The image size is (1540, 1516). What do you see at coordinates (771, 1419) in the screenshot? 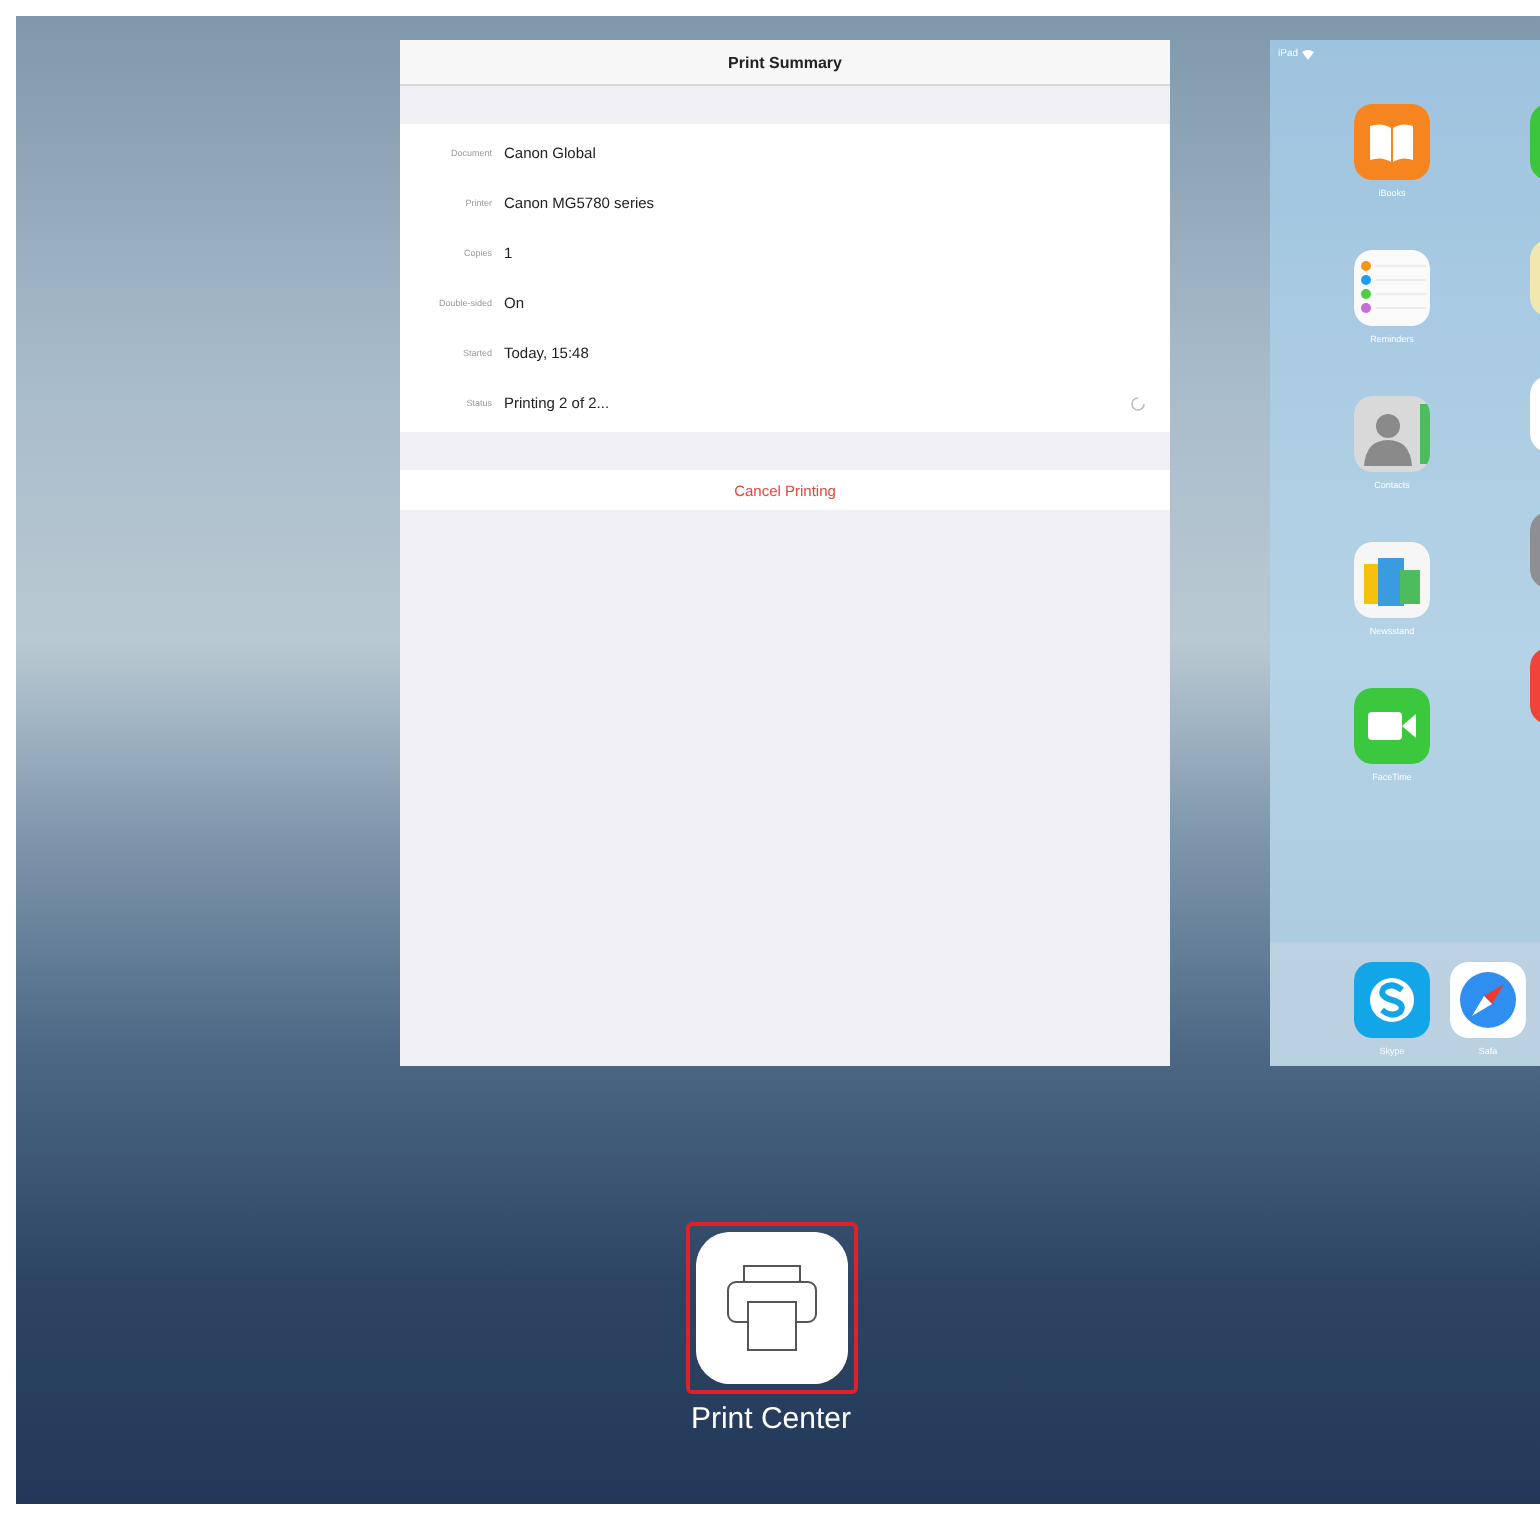
I see `app-name: Print Center` at bounding box center [771, 1419].